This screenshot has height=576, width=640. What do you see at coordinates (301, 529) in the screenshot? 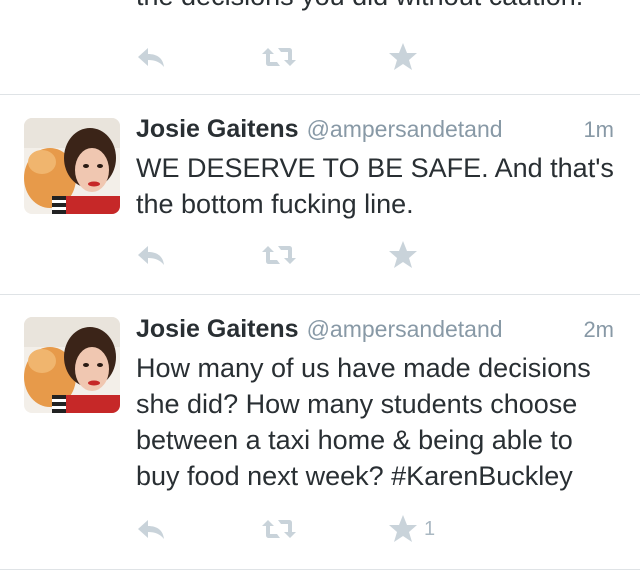
I see `tweet-actions: 1` at bounding box center [301, 529].